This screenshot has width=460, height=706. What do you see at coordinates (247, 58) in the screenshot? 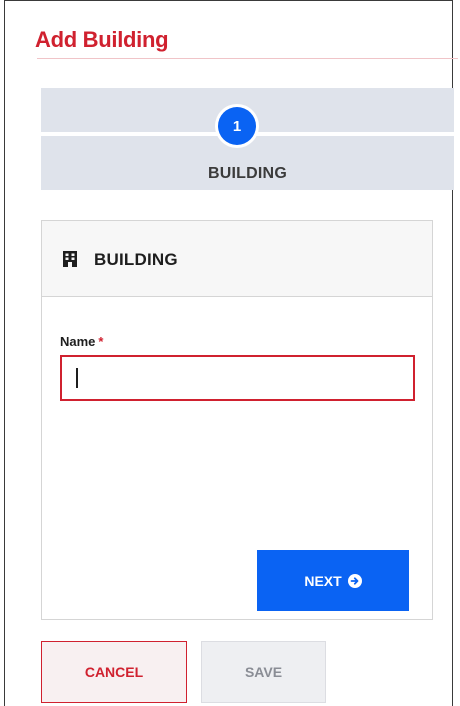
I see `title-divider` at bounding box center [247, 58].